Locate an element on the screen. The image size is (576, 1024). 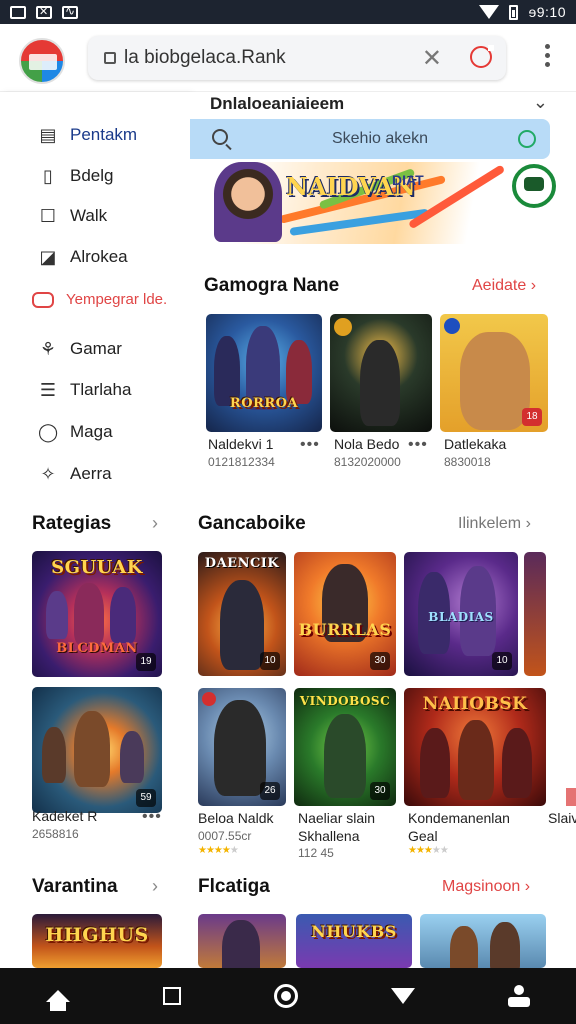
profile-icon is located at coordinates (518, 996).